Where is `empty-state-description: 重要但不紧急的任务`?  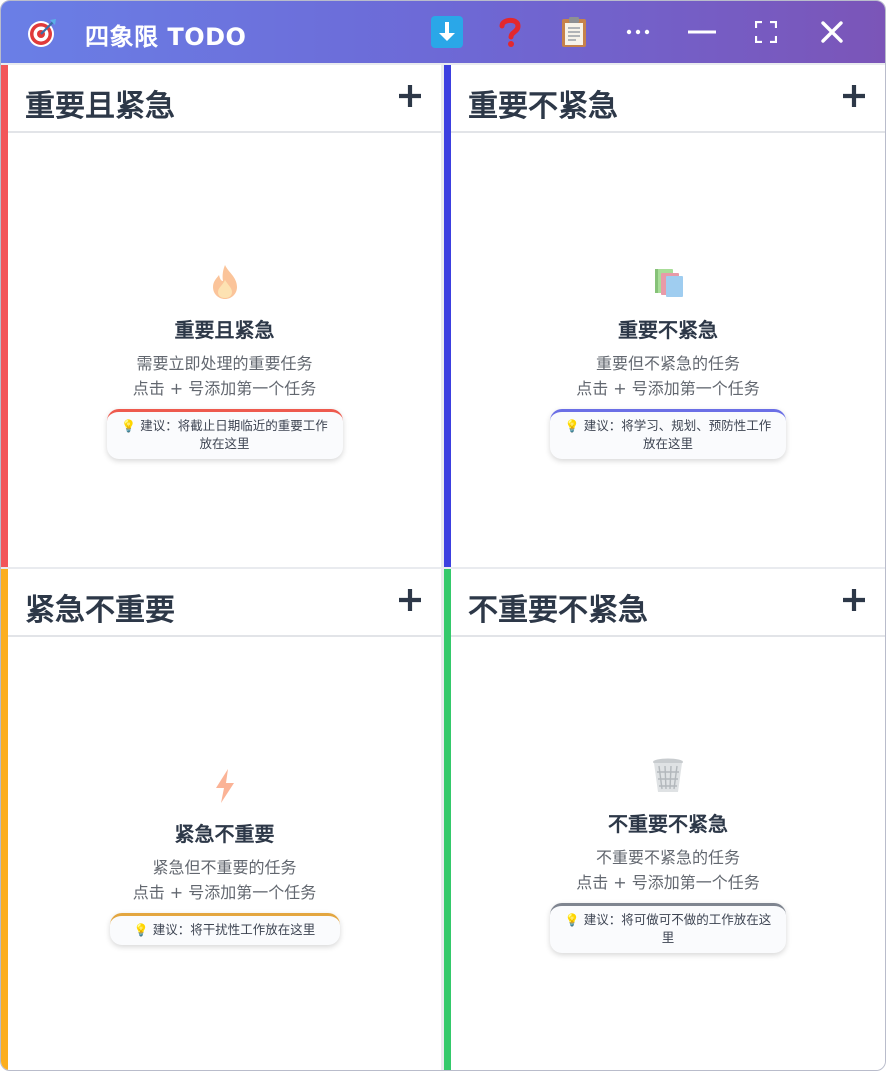 empty-state-description: 重要但不紧急的任务 is located at coordinates (667, 363).